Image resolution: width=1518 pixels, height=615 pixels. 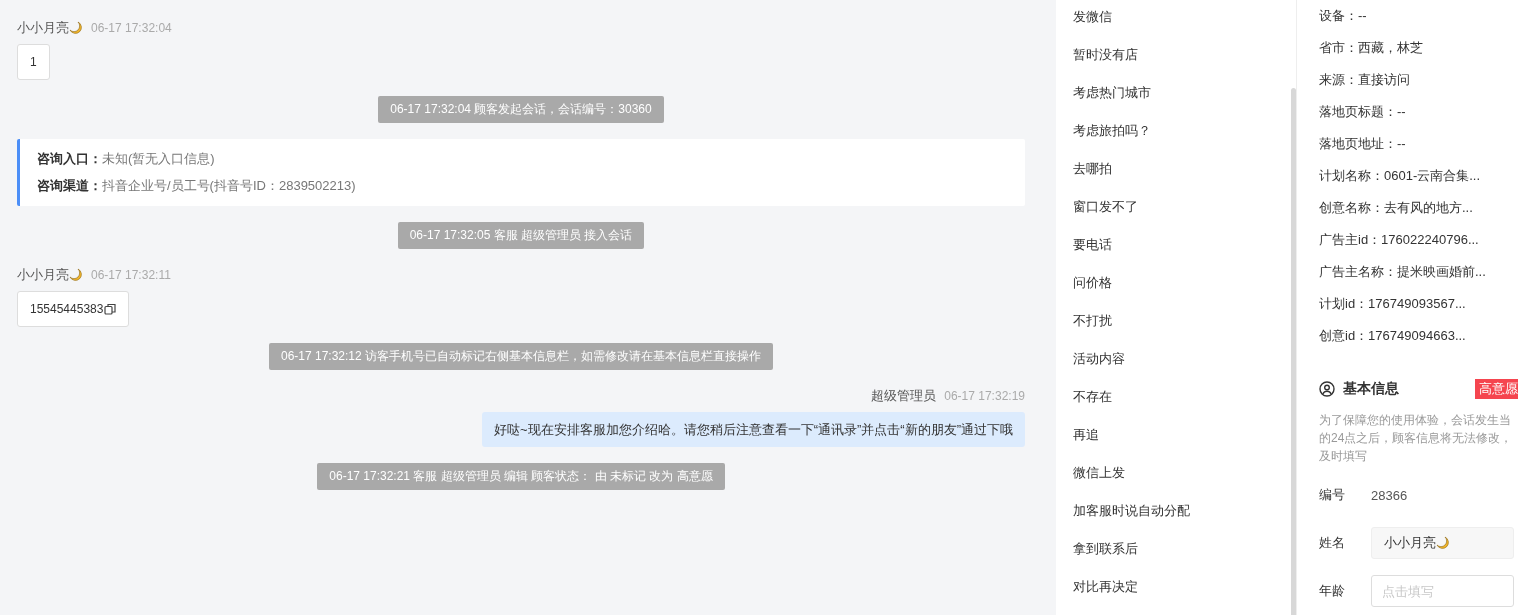 What do you see at coordinates (1086, 435) in the screenshot?
I see `quick-reply-item: 再追` at bounding box center [1086, 435].